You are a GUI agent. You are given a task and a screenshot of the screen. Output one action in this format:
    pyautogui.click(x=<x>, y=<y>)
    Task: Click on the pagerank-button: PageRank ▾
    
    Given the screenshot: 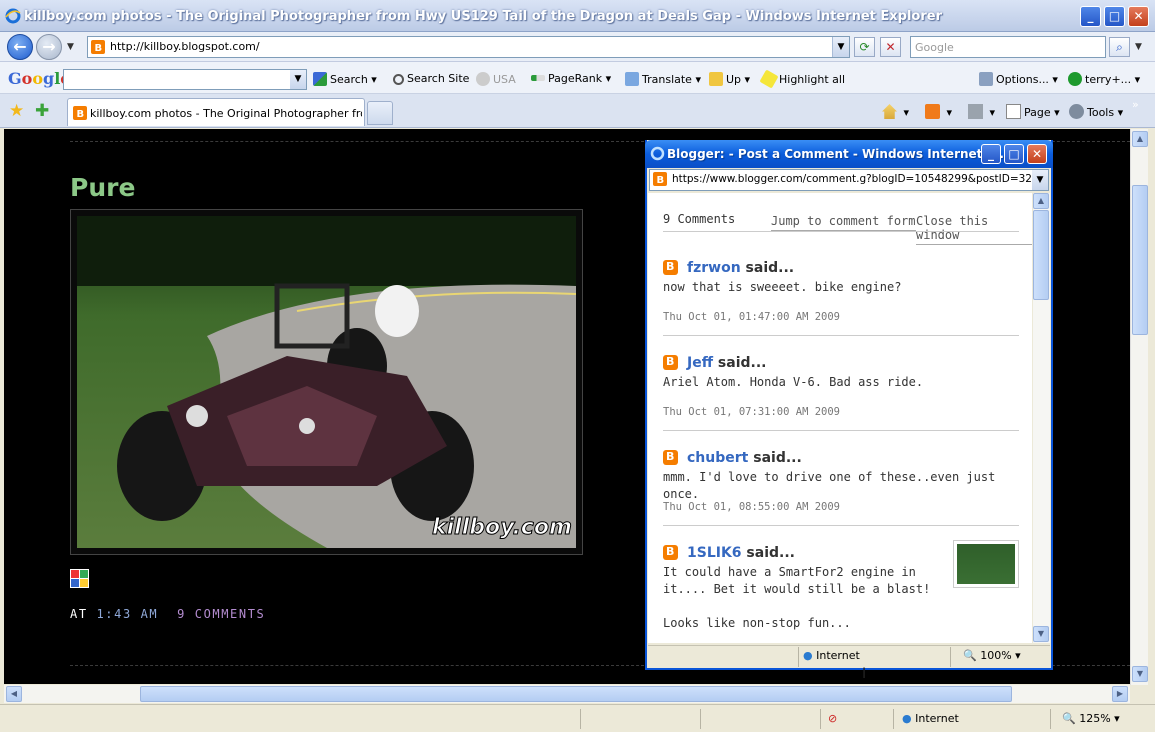 What is the action you would take?
    pyautogui.click(x=571, y=78)
    